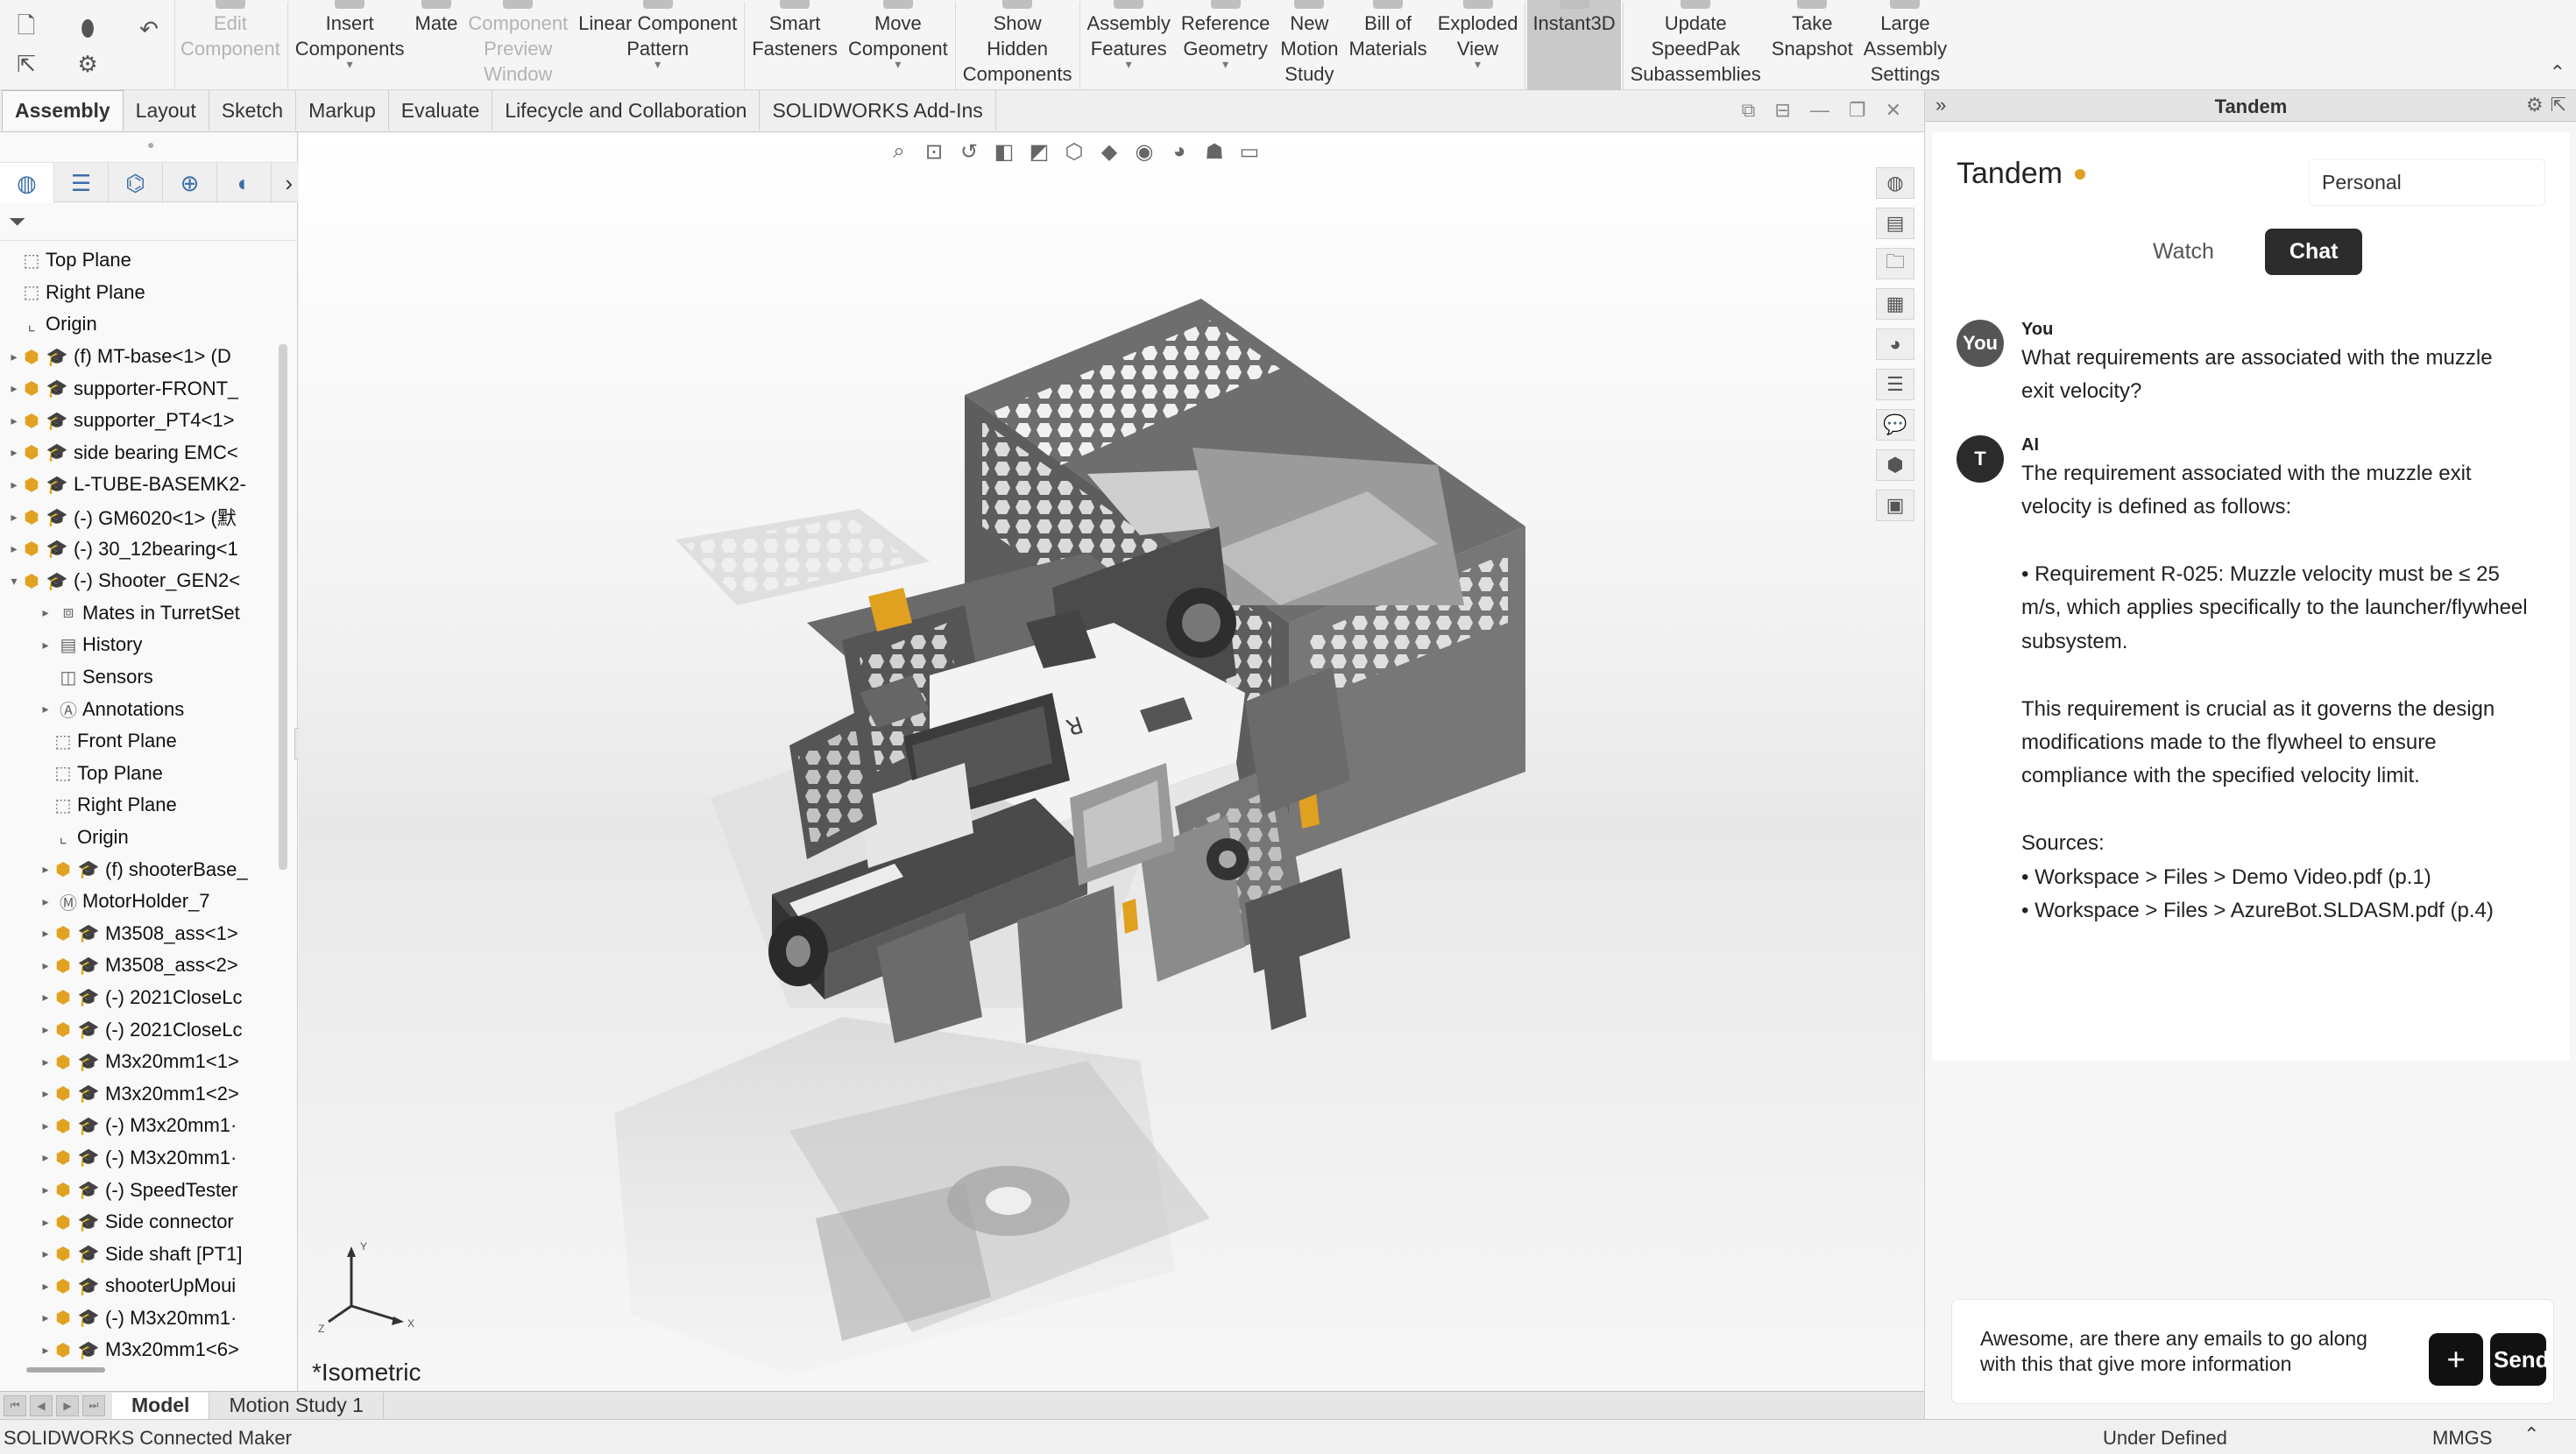  I want to click on tree-item: ▸ ⬢ 🎓 M3x20mm1<2>, so click(139, 1093).